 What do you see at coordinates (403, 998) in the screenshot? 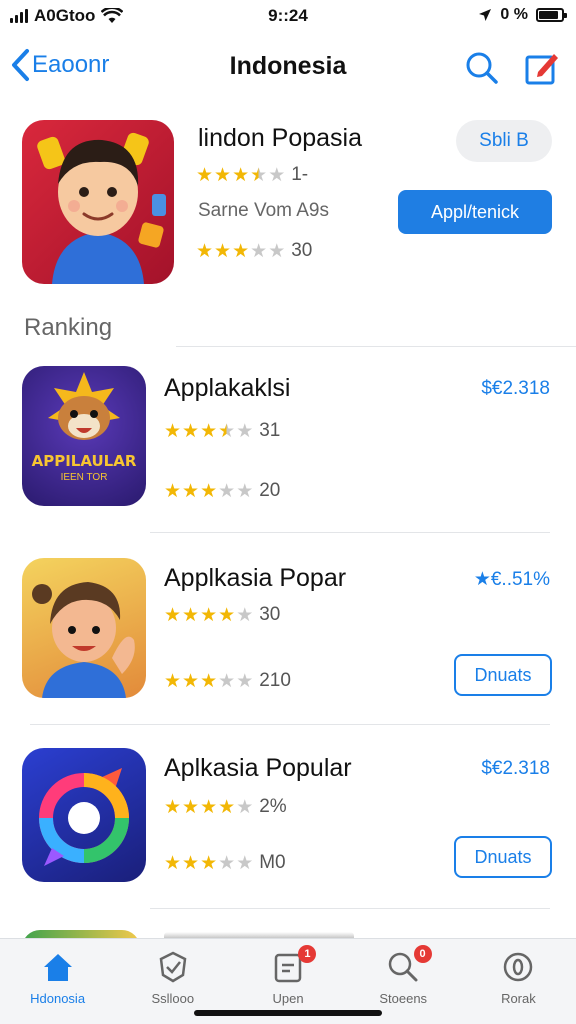
I see `tab-label: Stoeens` at bounding box center [403, 998].